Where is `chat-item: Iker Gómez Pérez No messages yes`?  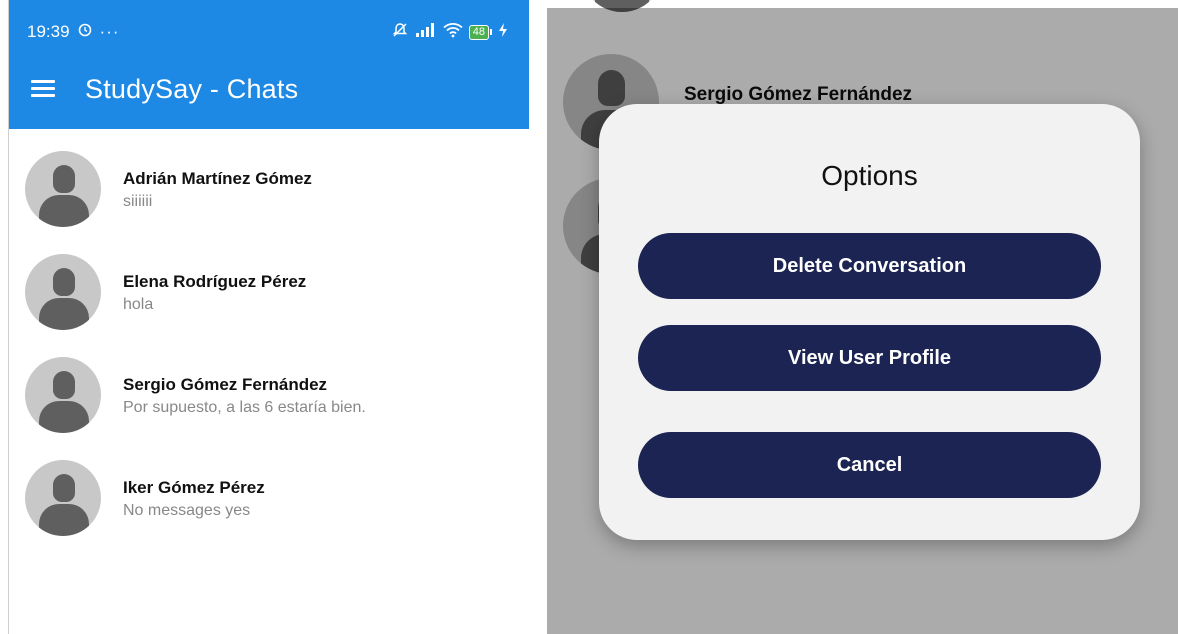 chat-item: Iker Gómez Pérez No messages yes is located at coordinates (269, 505).